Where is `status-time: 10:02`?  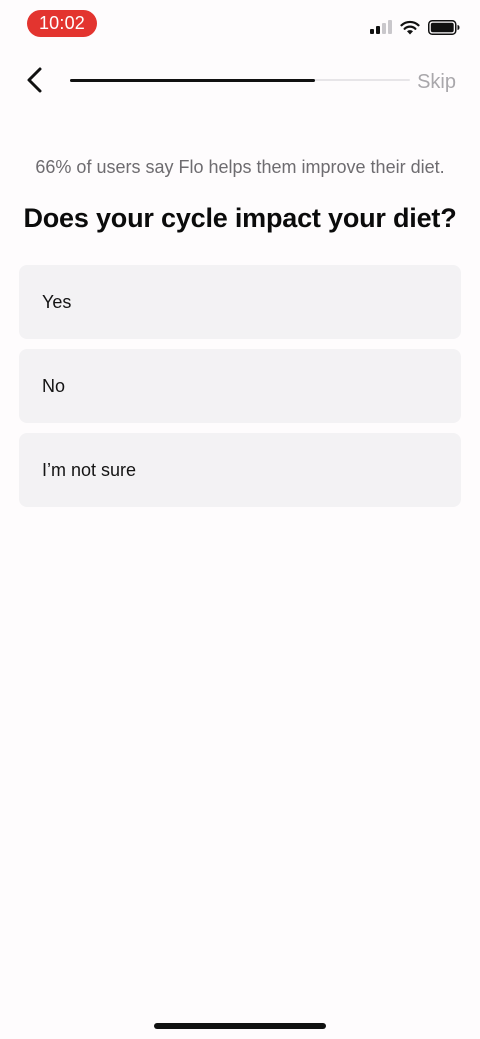
status-time: 10:02 is located at coordinates (62, 23).